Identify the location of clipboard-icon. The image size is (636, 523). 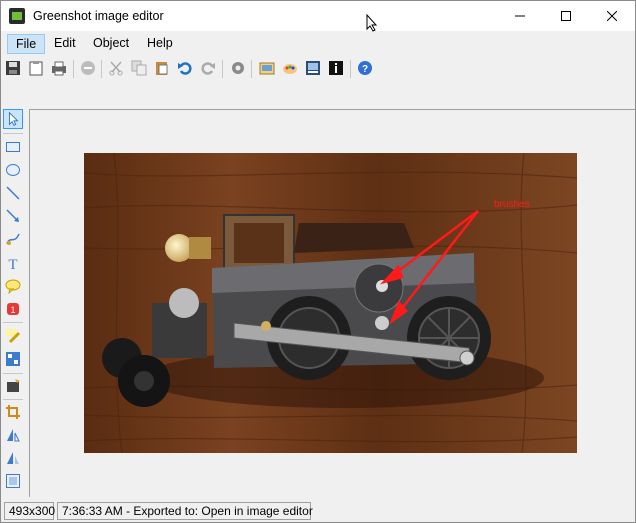
(36, 68).